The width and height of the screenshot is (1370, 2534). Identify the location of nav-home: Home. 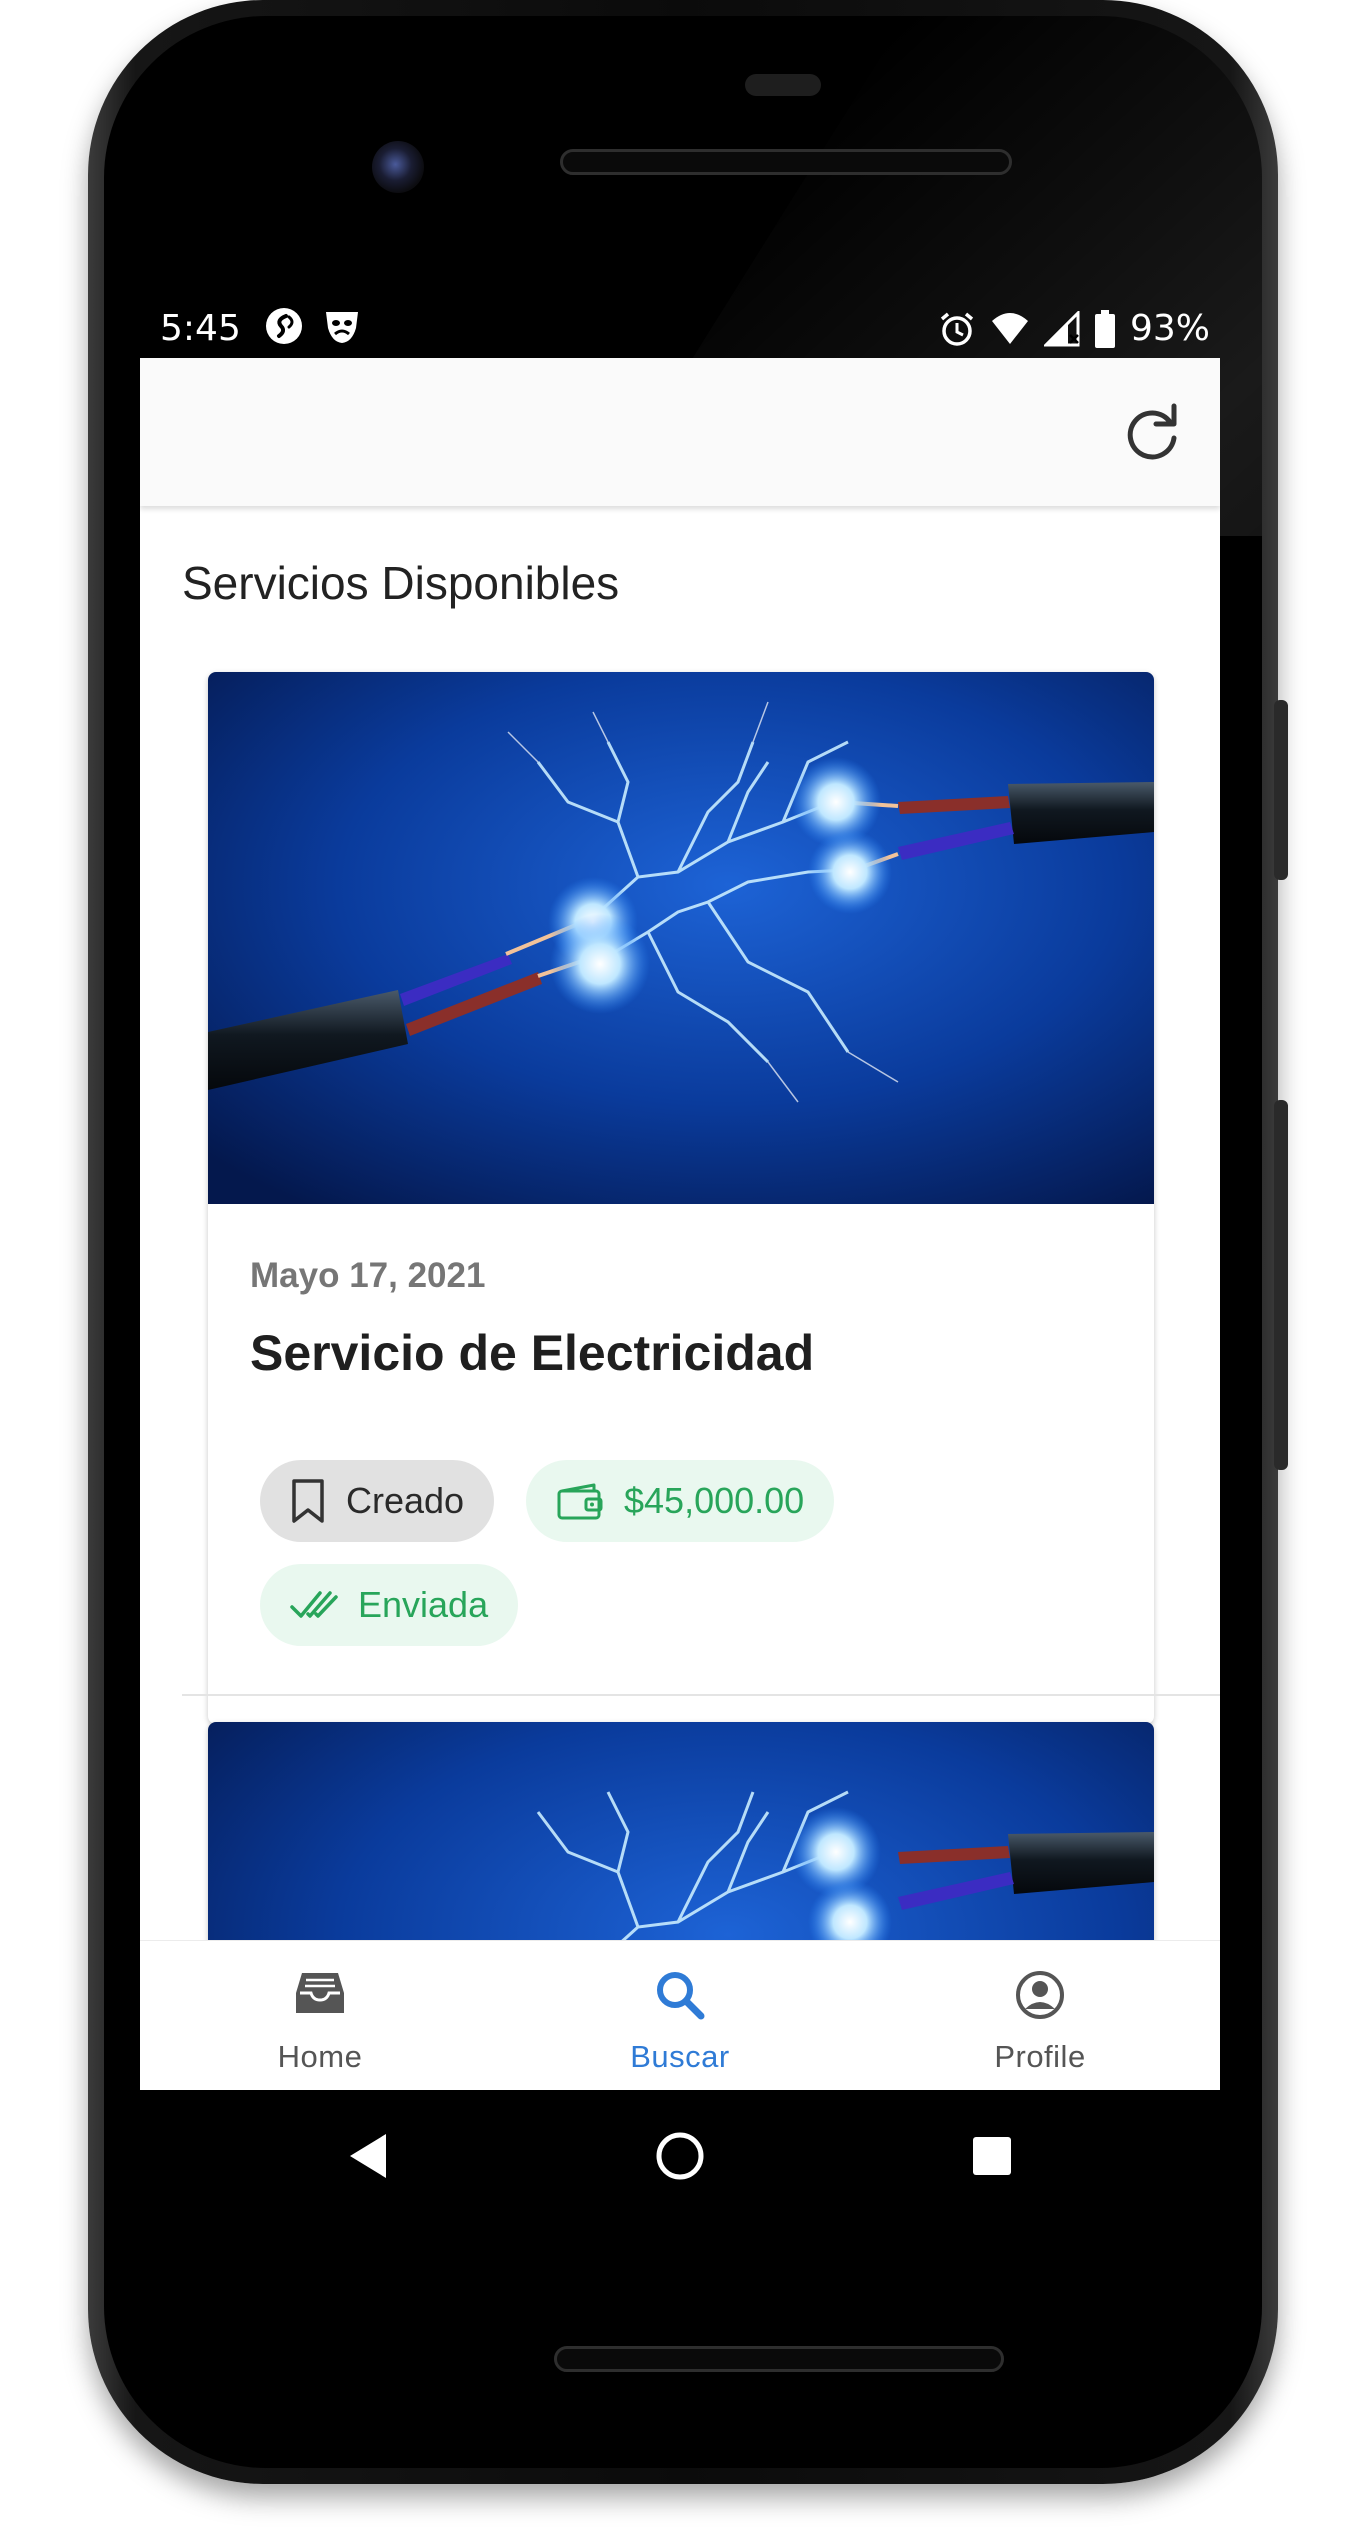
(320, 2015).